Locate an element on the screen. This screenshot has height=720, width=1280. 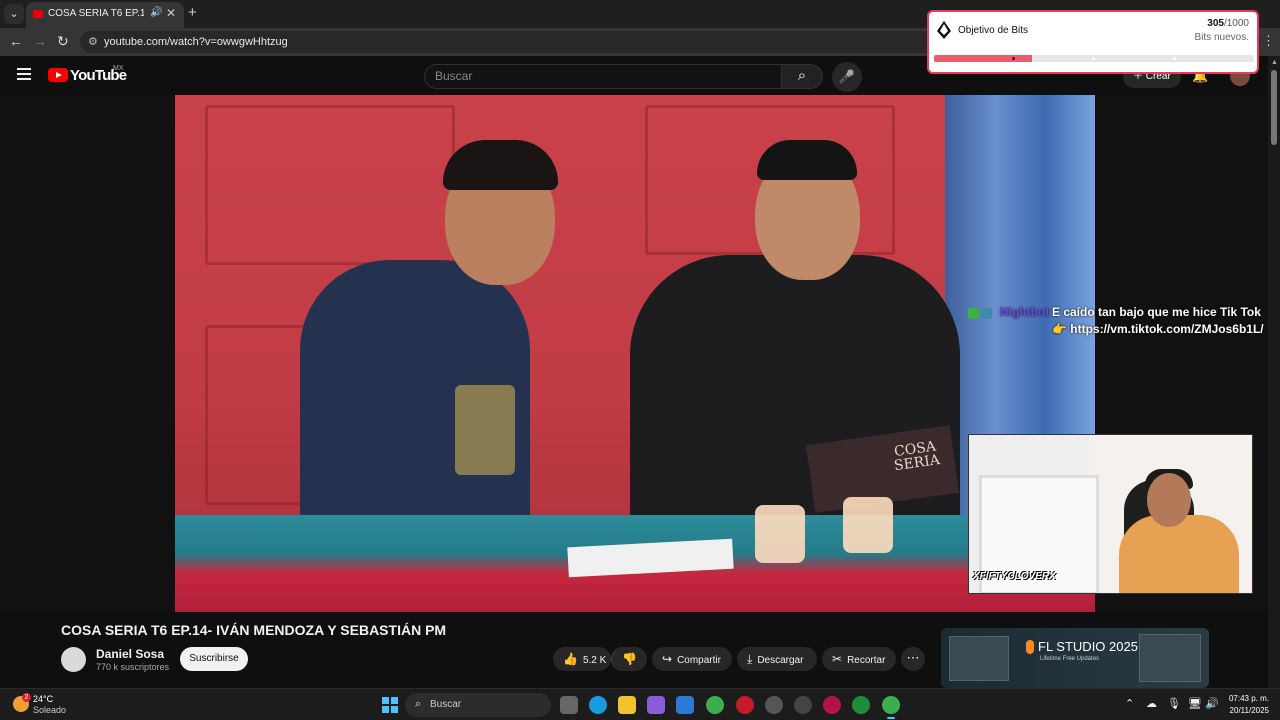
ad-screenshot is located at coordinates (1170, 658).